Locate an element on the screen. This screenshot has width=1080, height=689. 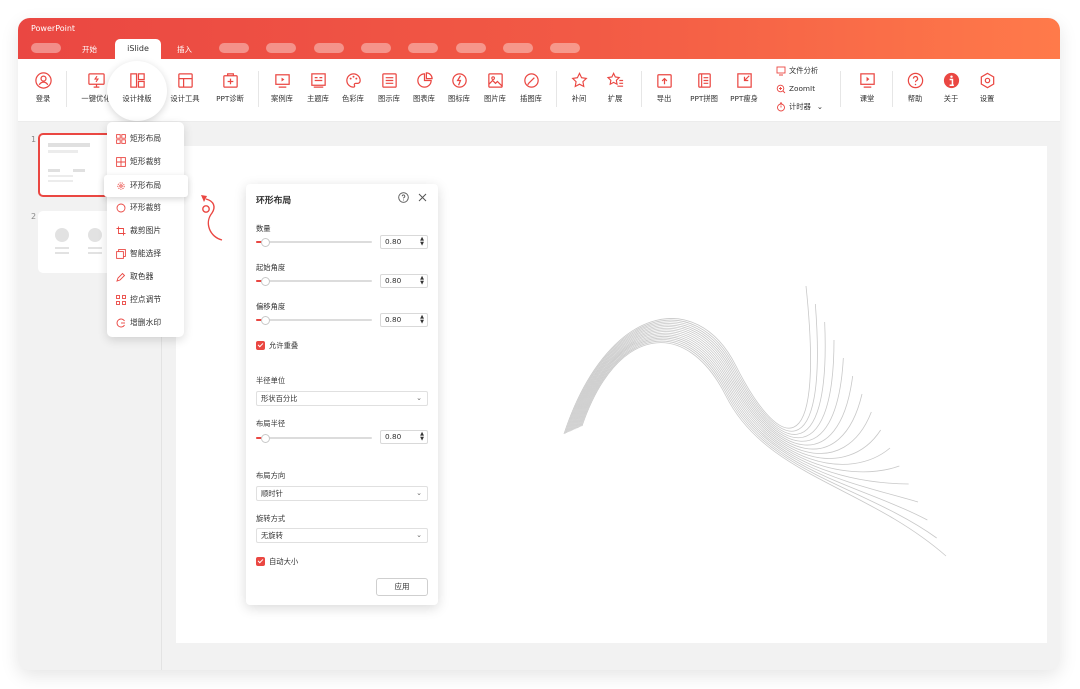
export-button: 导出 is located at coordinates (664, 92).